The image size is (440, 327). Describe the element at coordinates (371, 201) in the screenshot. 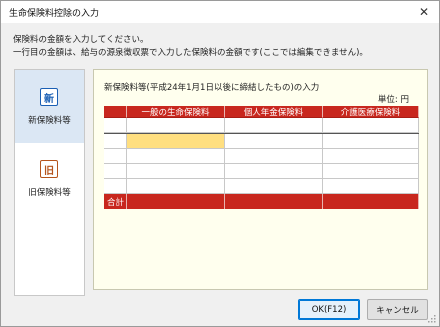

I see `total-cell-medical-care` at that location.